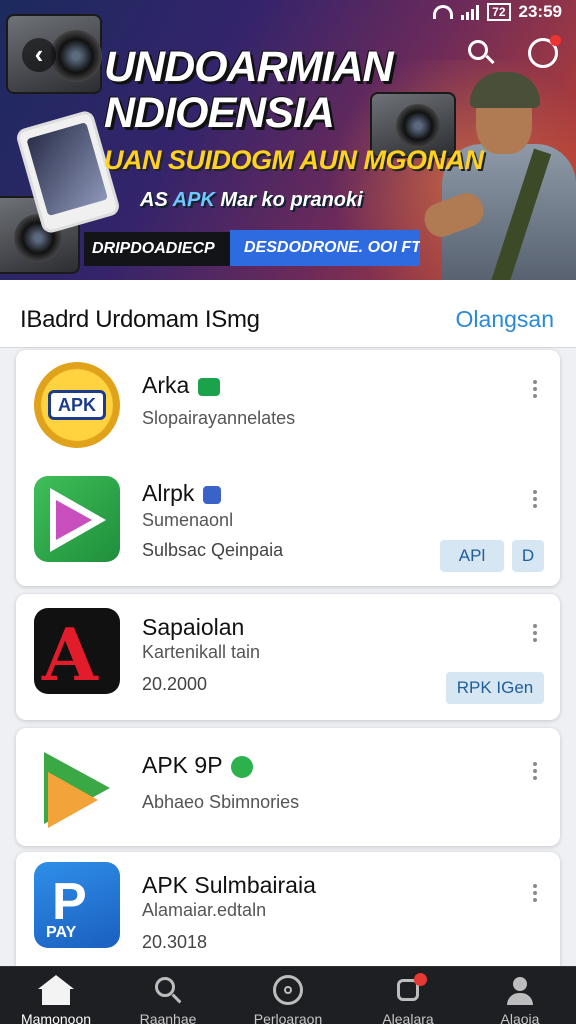 The height and width of the screenshot is (1024, 576). I want to click on nav-item-profile: Alaoia, so click(520, 995).